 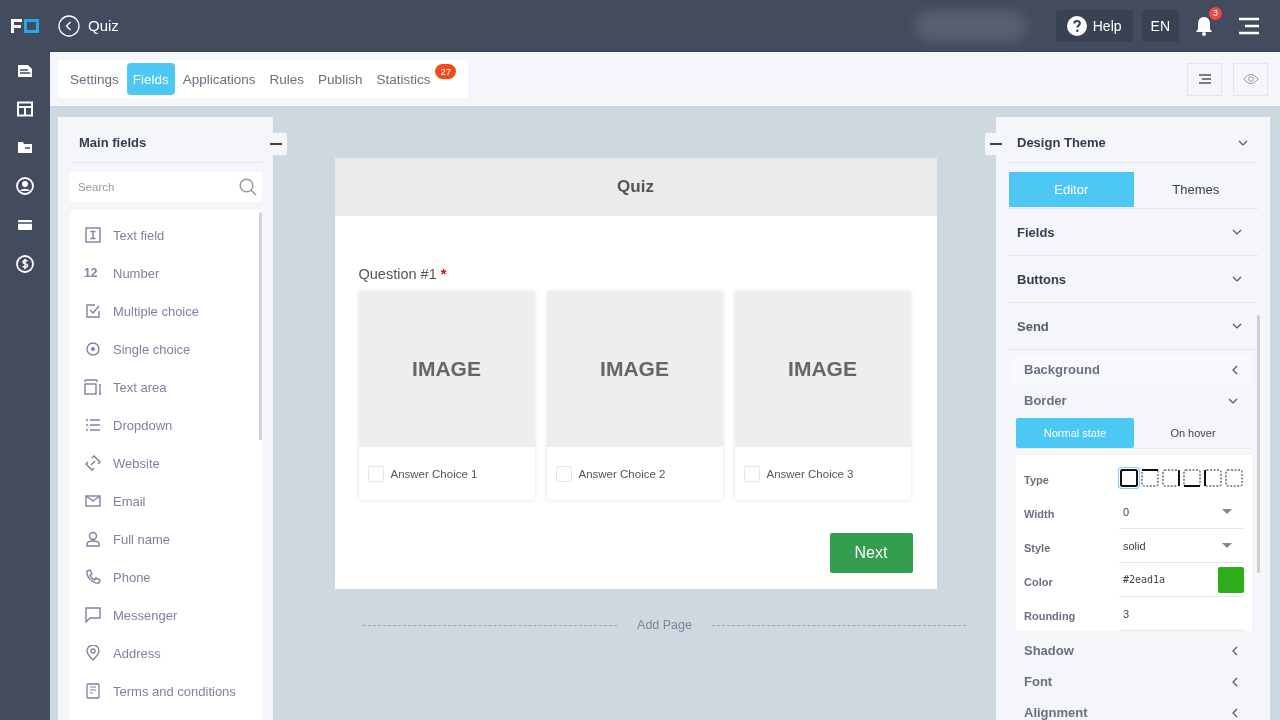 What do you see at coordinates (25, 225) in the screenshot?
I see `card-icon` at bounding box center [25, 225].